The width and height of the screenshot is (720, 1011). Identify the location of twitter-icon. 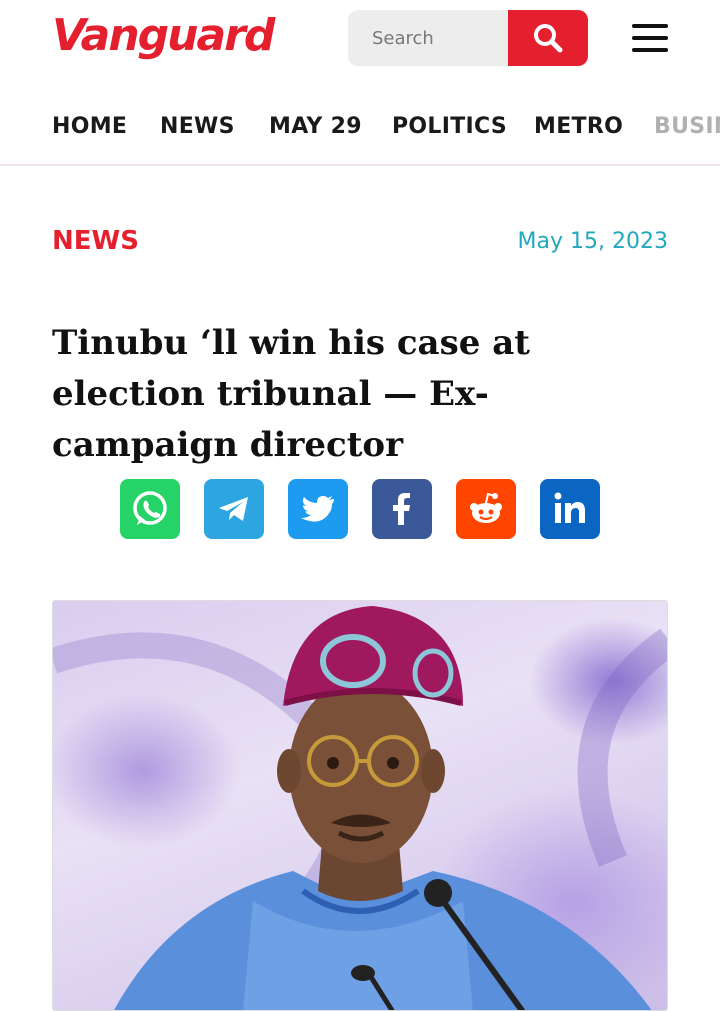
(317, 509).